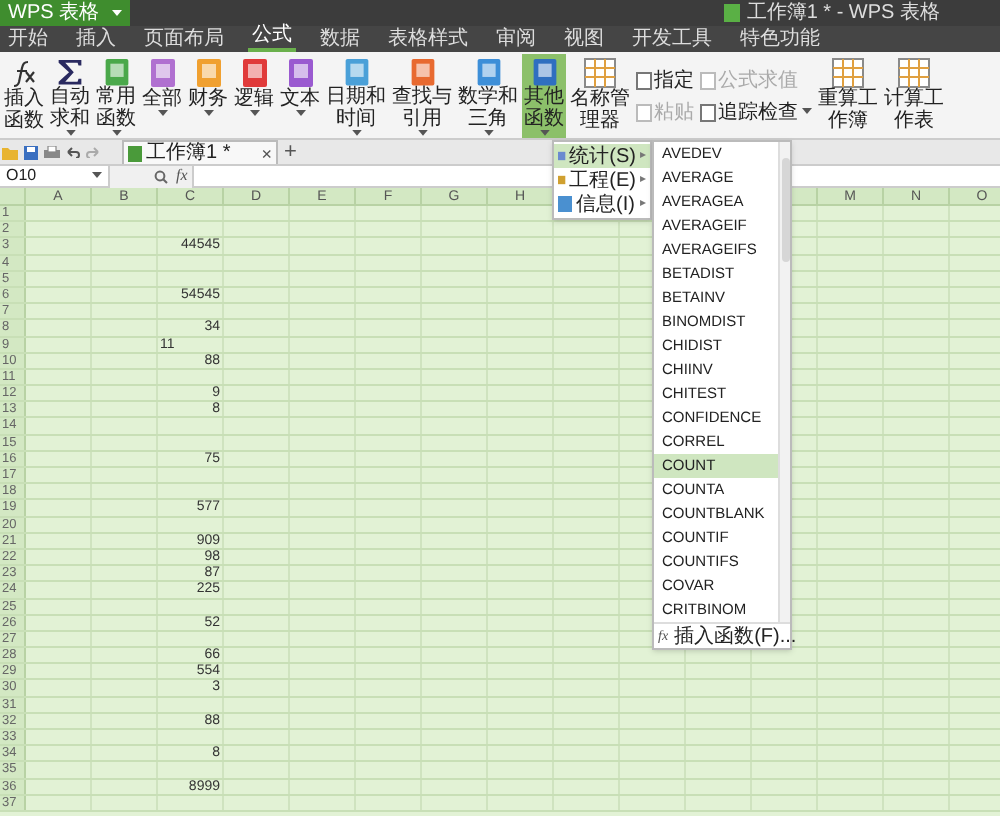  What do you see at coordinates (914, 96) in the screenshot?
I see `ribbon-button: 计算工作表` at bounding box center [914, 96].